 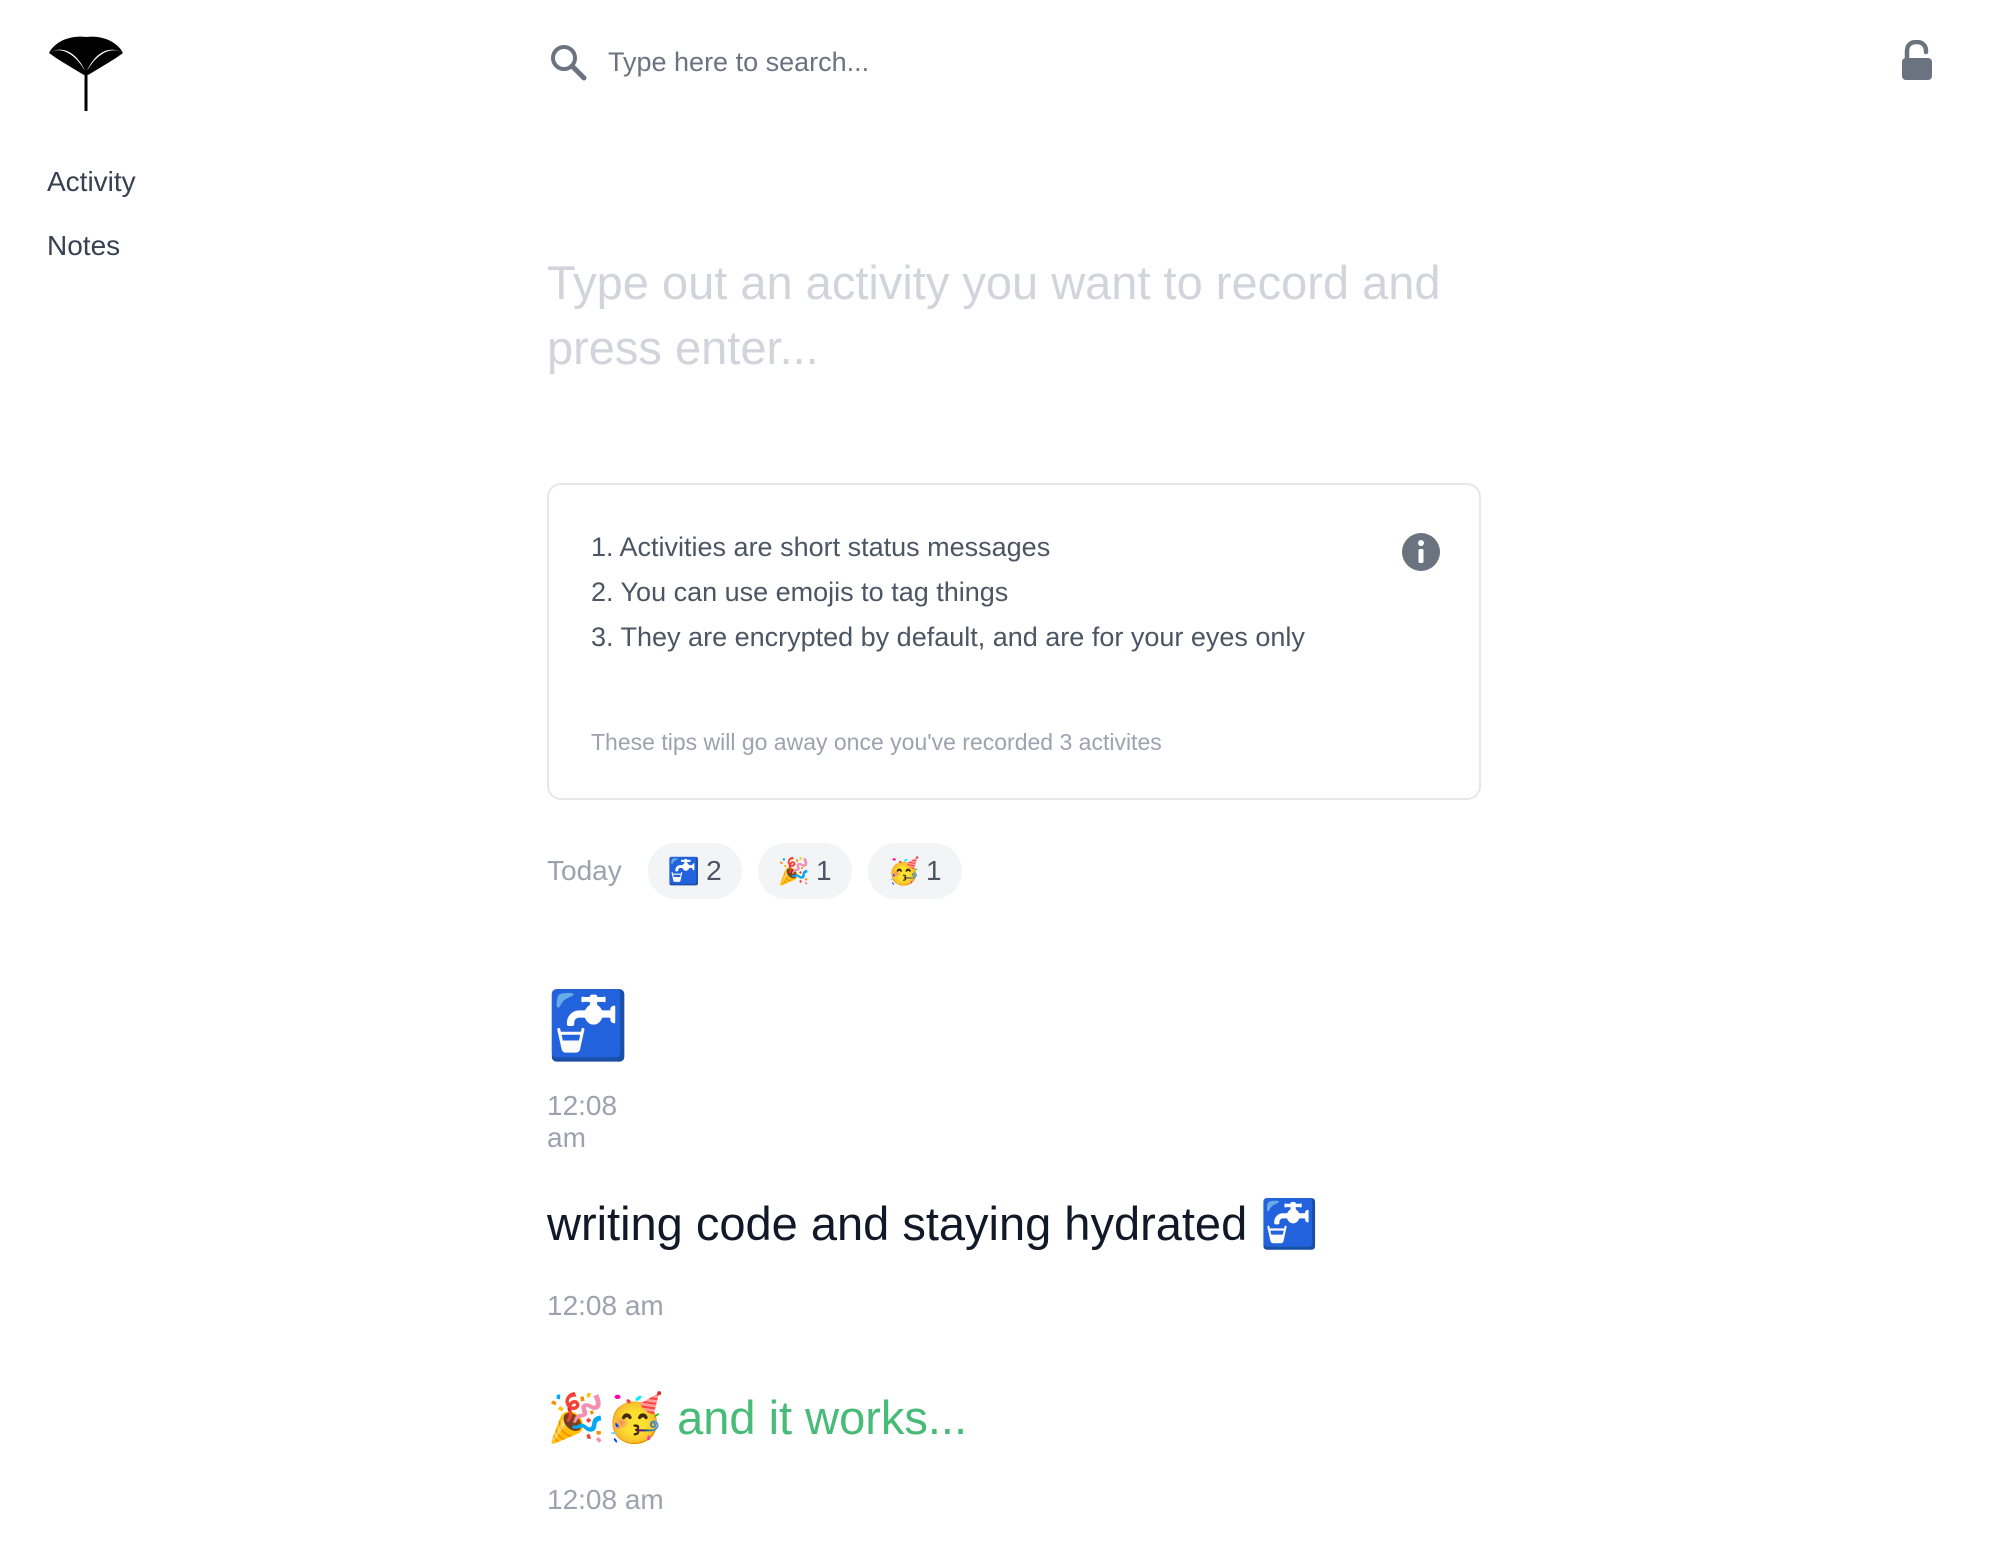 I want to click on tip-item: 1. Activities are short status messages, so click(x=821, y=547).